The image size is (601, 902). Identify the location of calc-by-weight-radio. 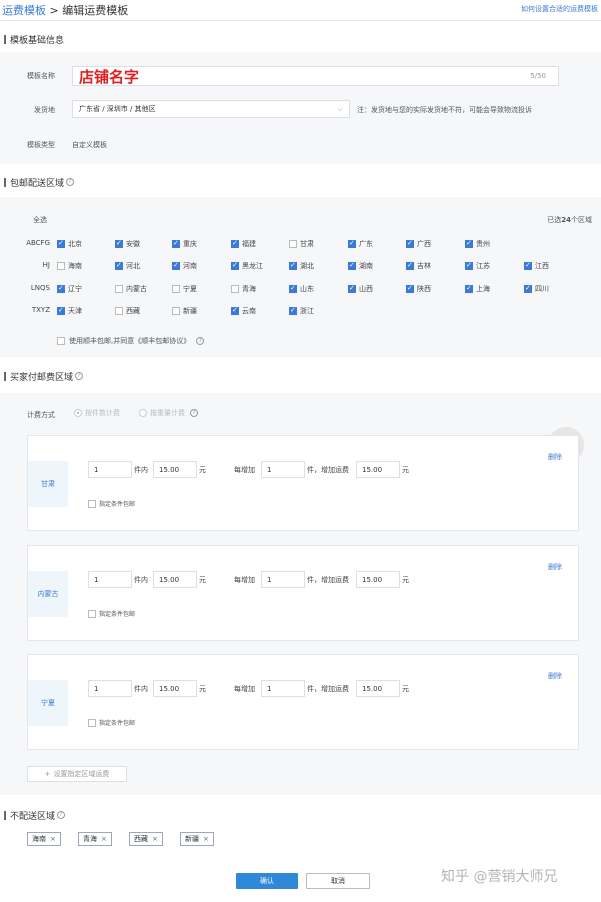
(143, 413).